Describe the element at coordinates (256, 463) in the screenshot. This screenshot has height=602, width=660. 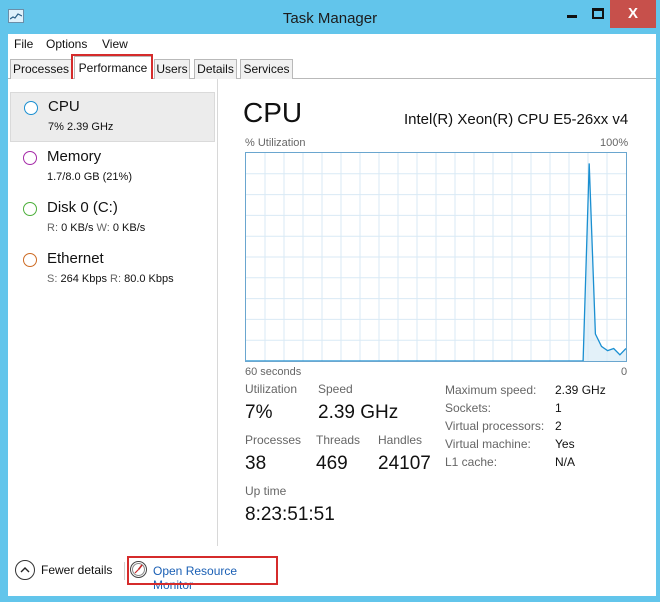
I see `processes-value: 38` at that location.